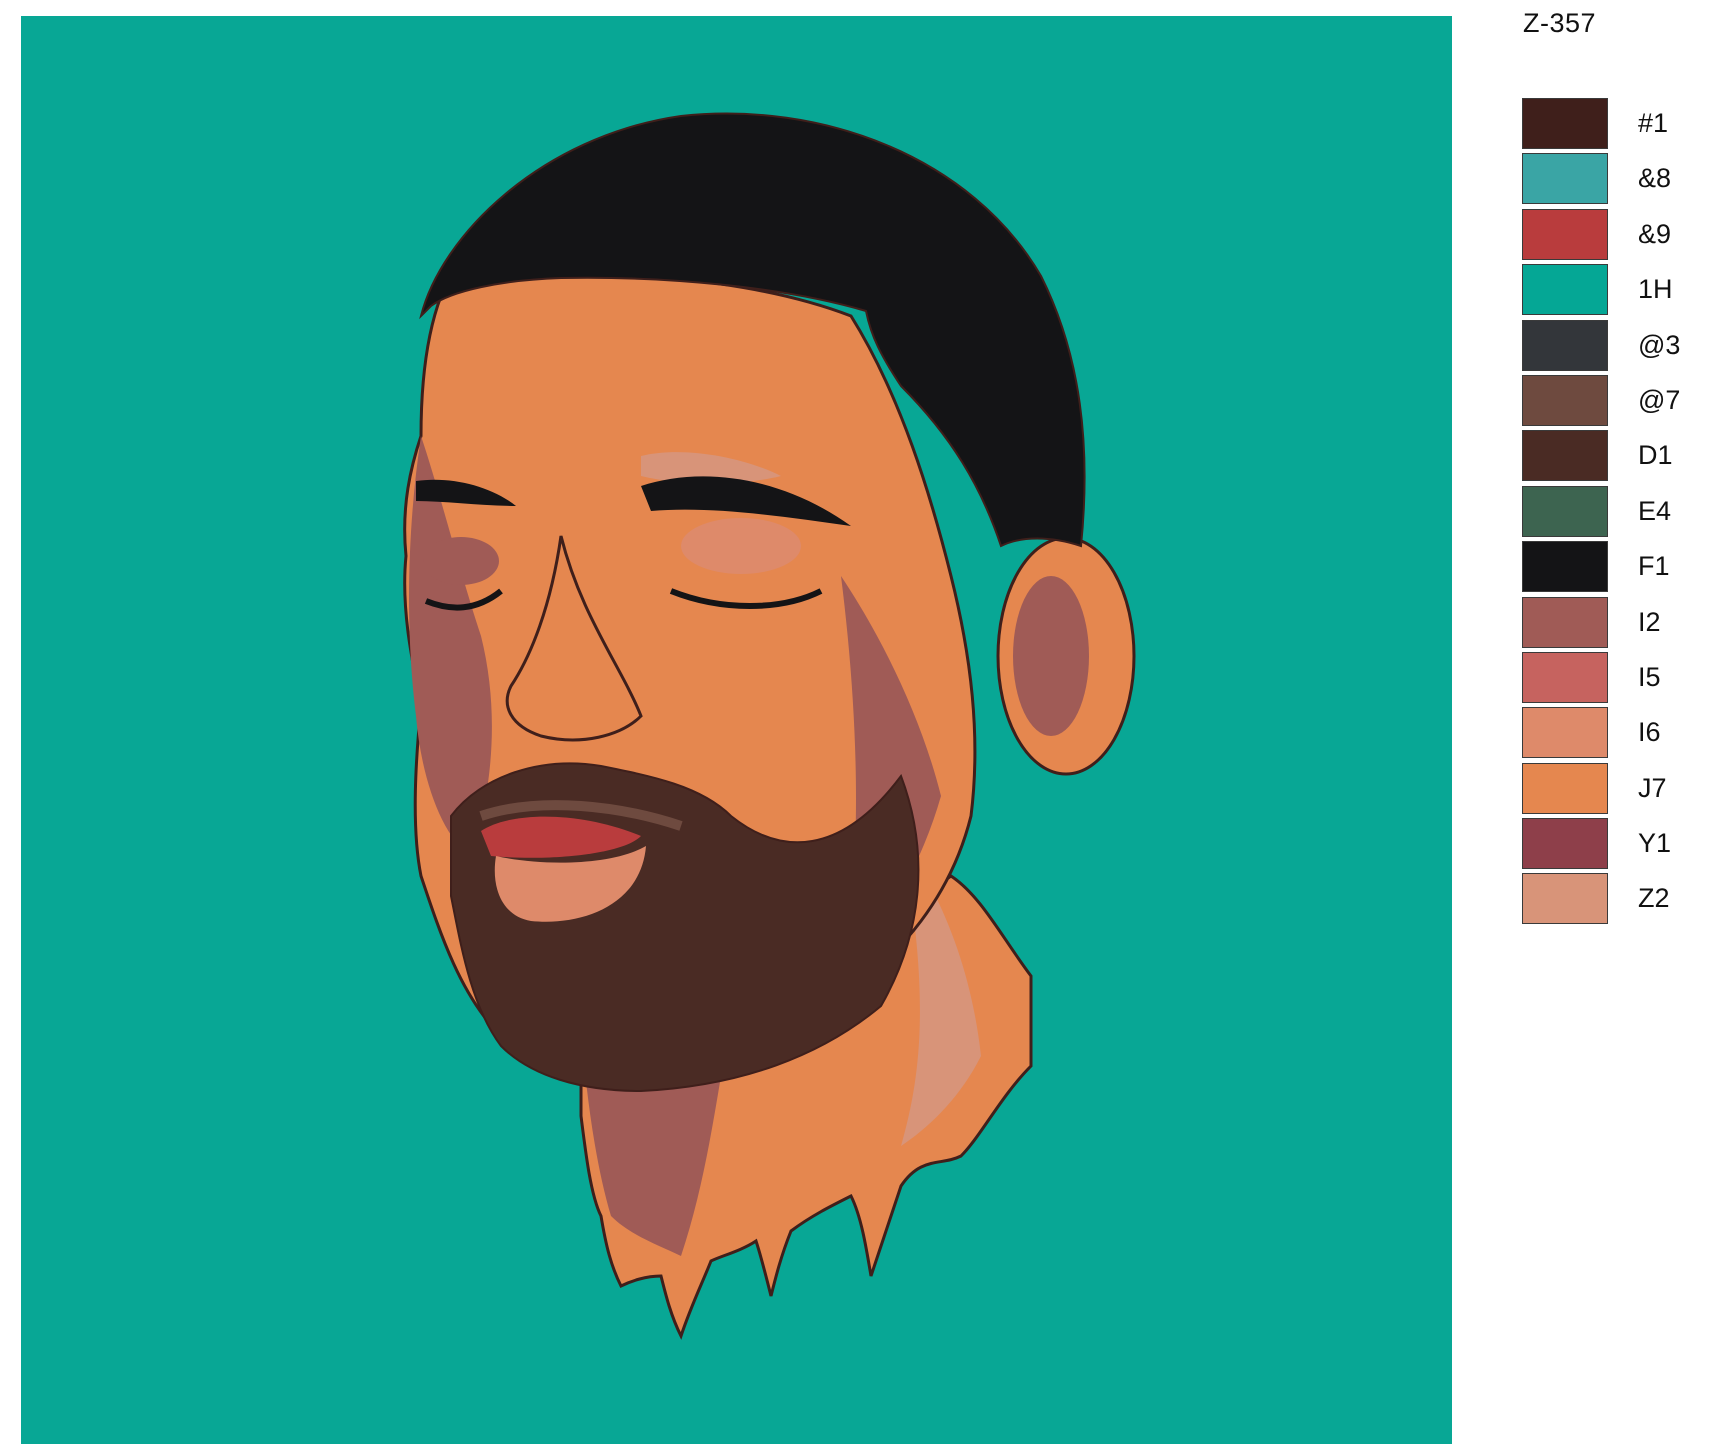 Image resolution: width=1715 pixels, height=1446 pixels. Describe the element at coordinates (1612, 347) in the screenshot. I see `palette-row: @3` at that location.